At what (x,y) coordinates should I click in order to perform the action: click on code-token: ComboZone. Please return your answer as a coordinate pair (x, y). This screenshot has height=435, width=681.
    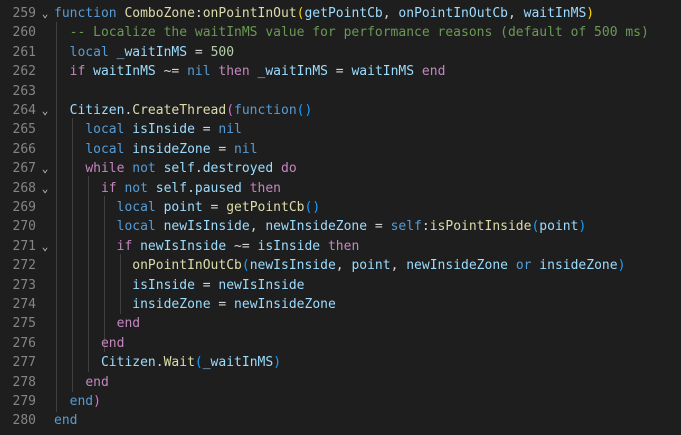
    Looking at the image, I should click on (159, 13).